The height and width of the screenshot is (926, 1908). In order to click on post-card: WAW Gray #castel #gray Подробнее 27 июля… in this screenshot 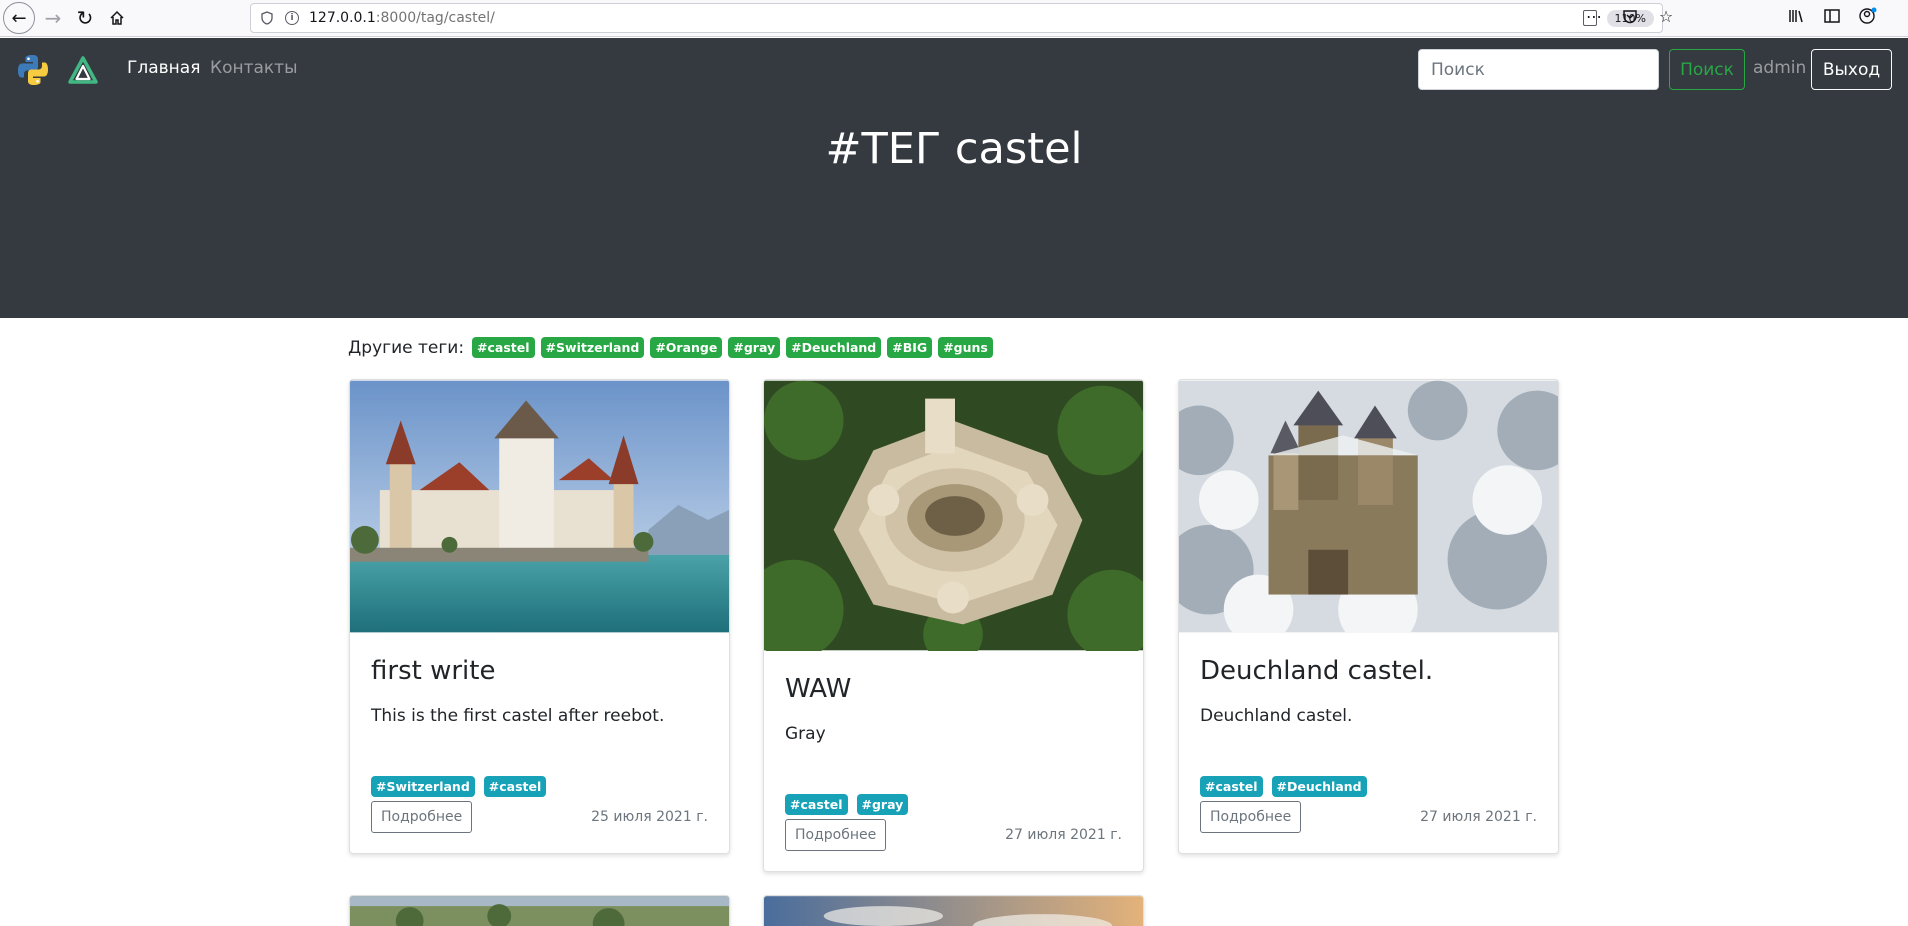, I will do `click(953, 625)`.